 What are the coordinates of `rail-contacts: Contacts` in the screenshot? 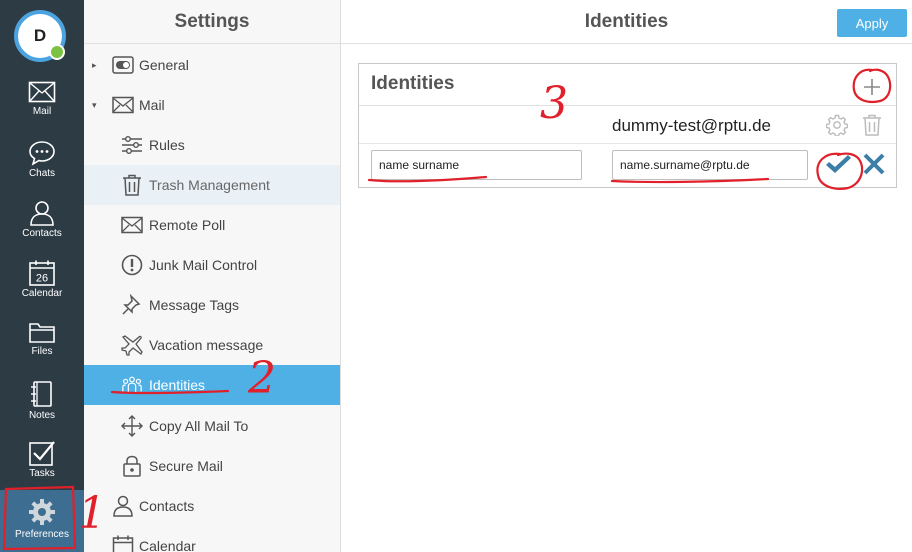 It's located at (42, 230).